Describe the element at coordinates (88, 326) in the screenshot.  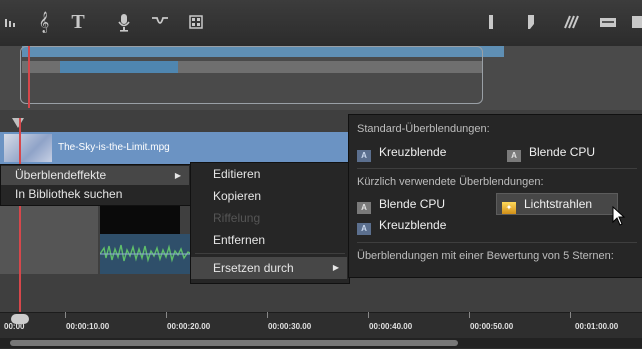
I see `ruler-label: 00:00:10.00` at that location.